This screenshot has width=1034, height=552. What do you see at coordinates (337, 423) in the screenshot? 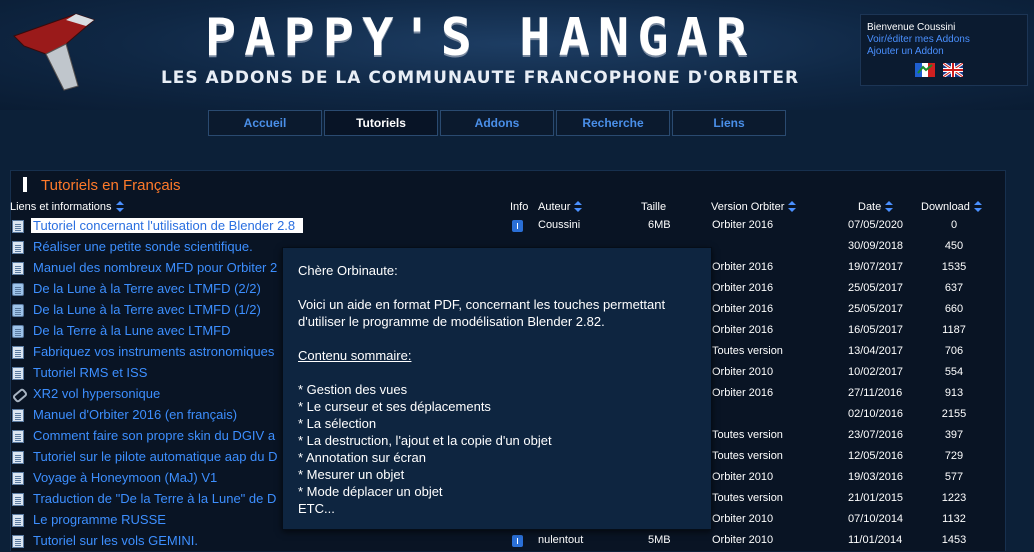
I see `tooltip-item: * La sélection` at bounding box center [337, 423].